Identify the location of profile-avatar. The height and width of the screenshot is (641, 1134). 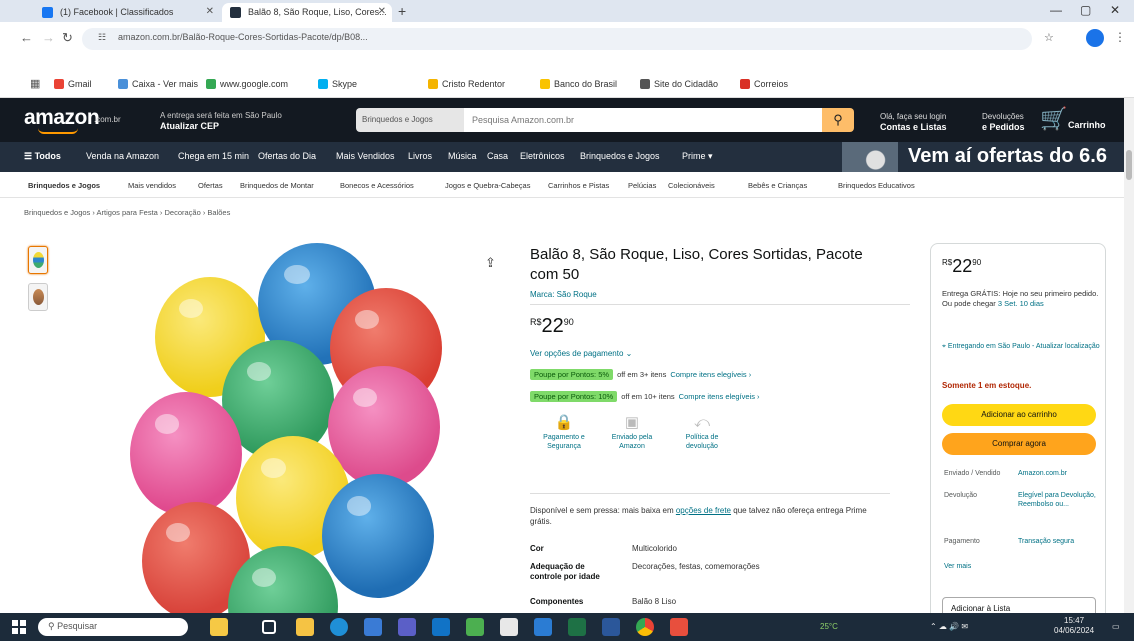
(1095, 38).